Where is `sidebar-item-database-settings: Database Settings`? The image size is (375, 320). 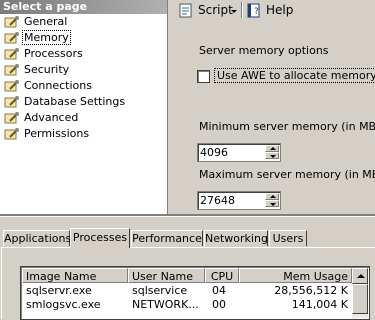 sidebar-item-database-settings: Database Settings is located at coordinates (83, 102).